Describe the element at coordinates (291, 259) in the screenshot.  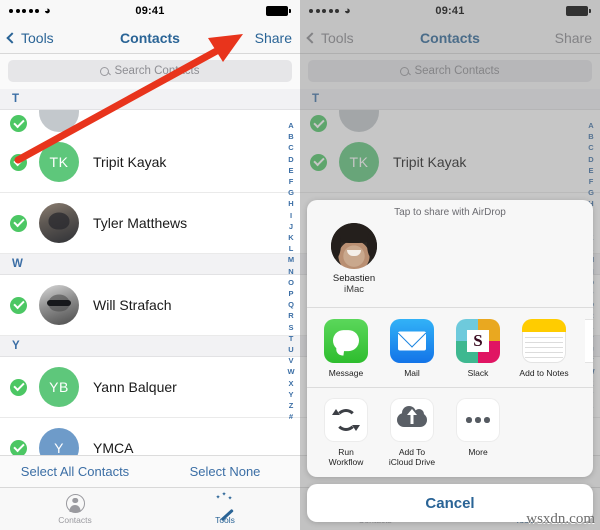
I see `alpha-index-letter: M` at that location.